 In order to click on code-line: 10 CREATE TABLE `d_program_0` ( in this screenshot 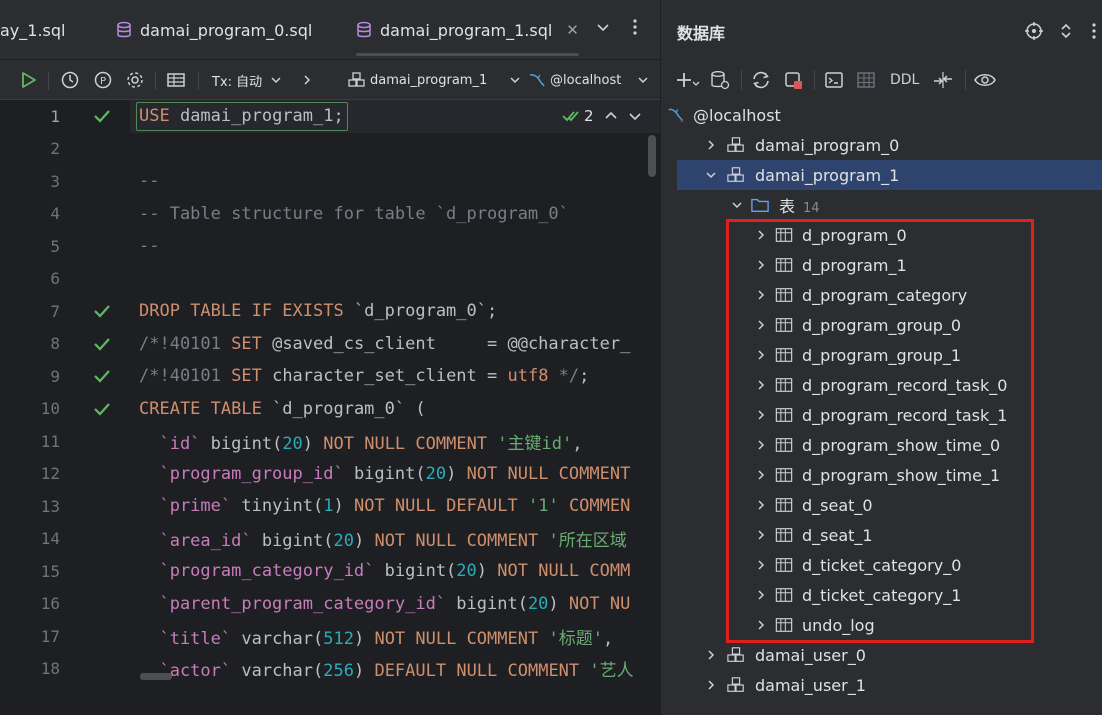, I will do `click(330, 409)`.